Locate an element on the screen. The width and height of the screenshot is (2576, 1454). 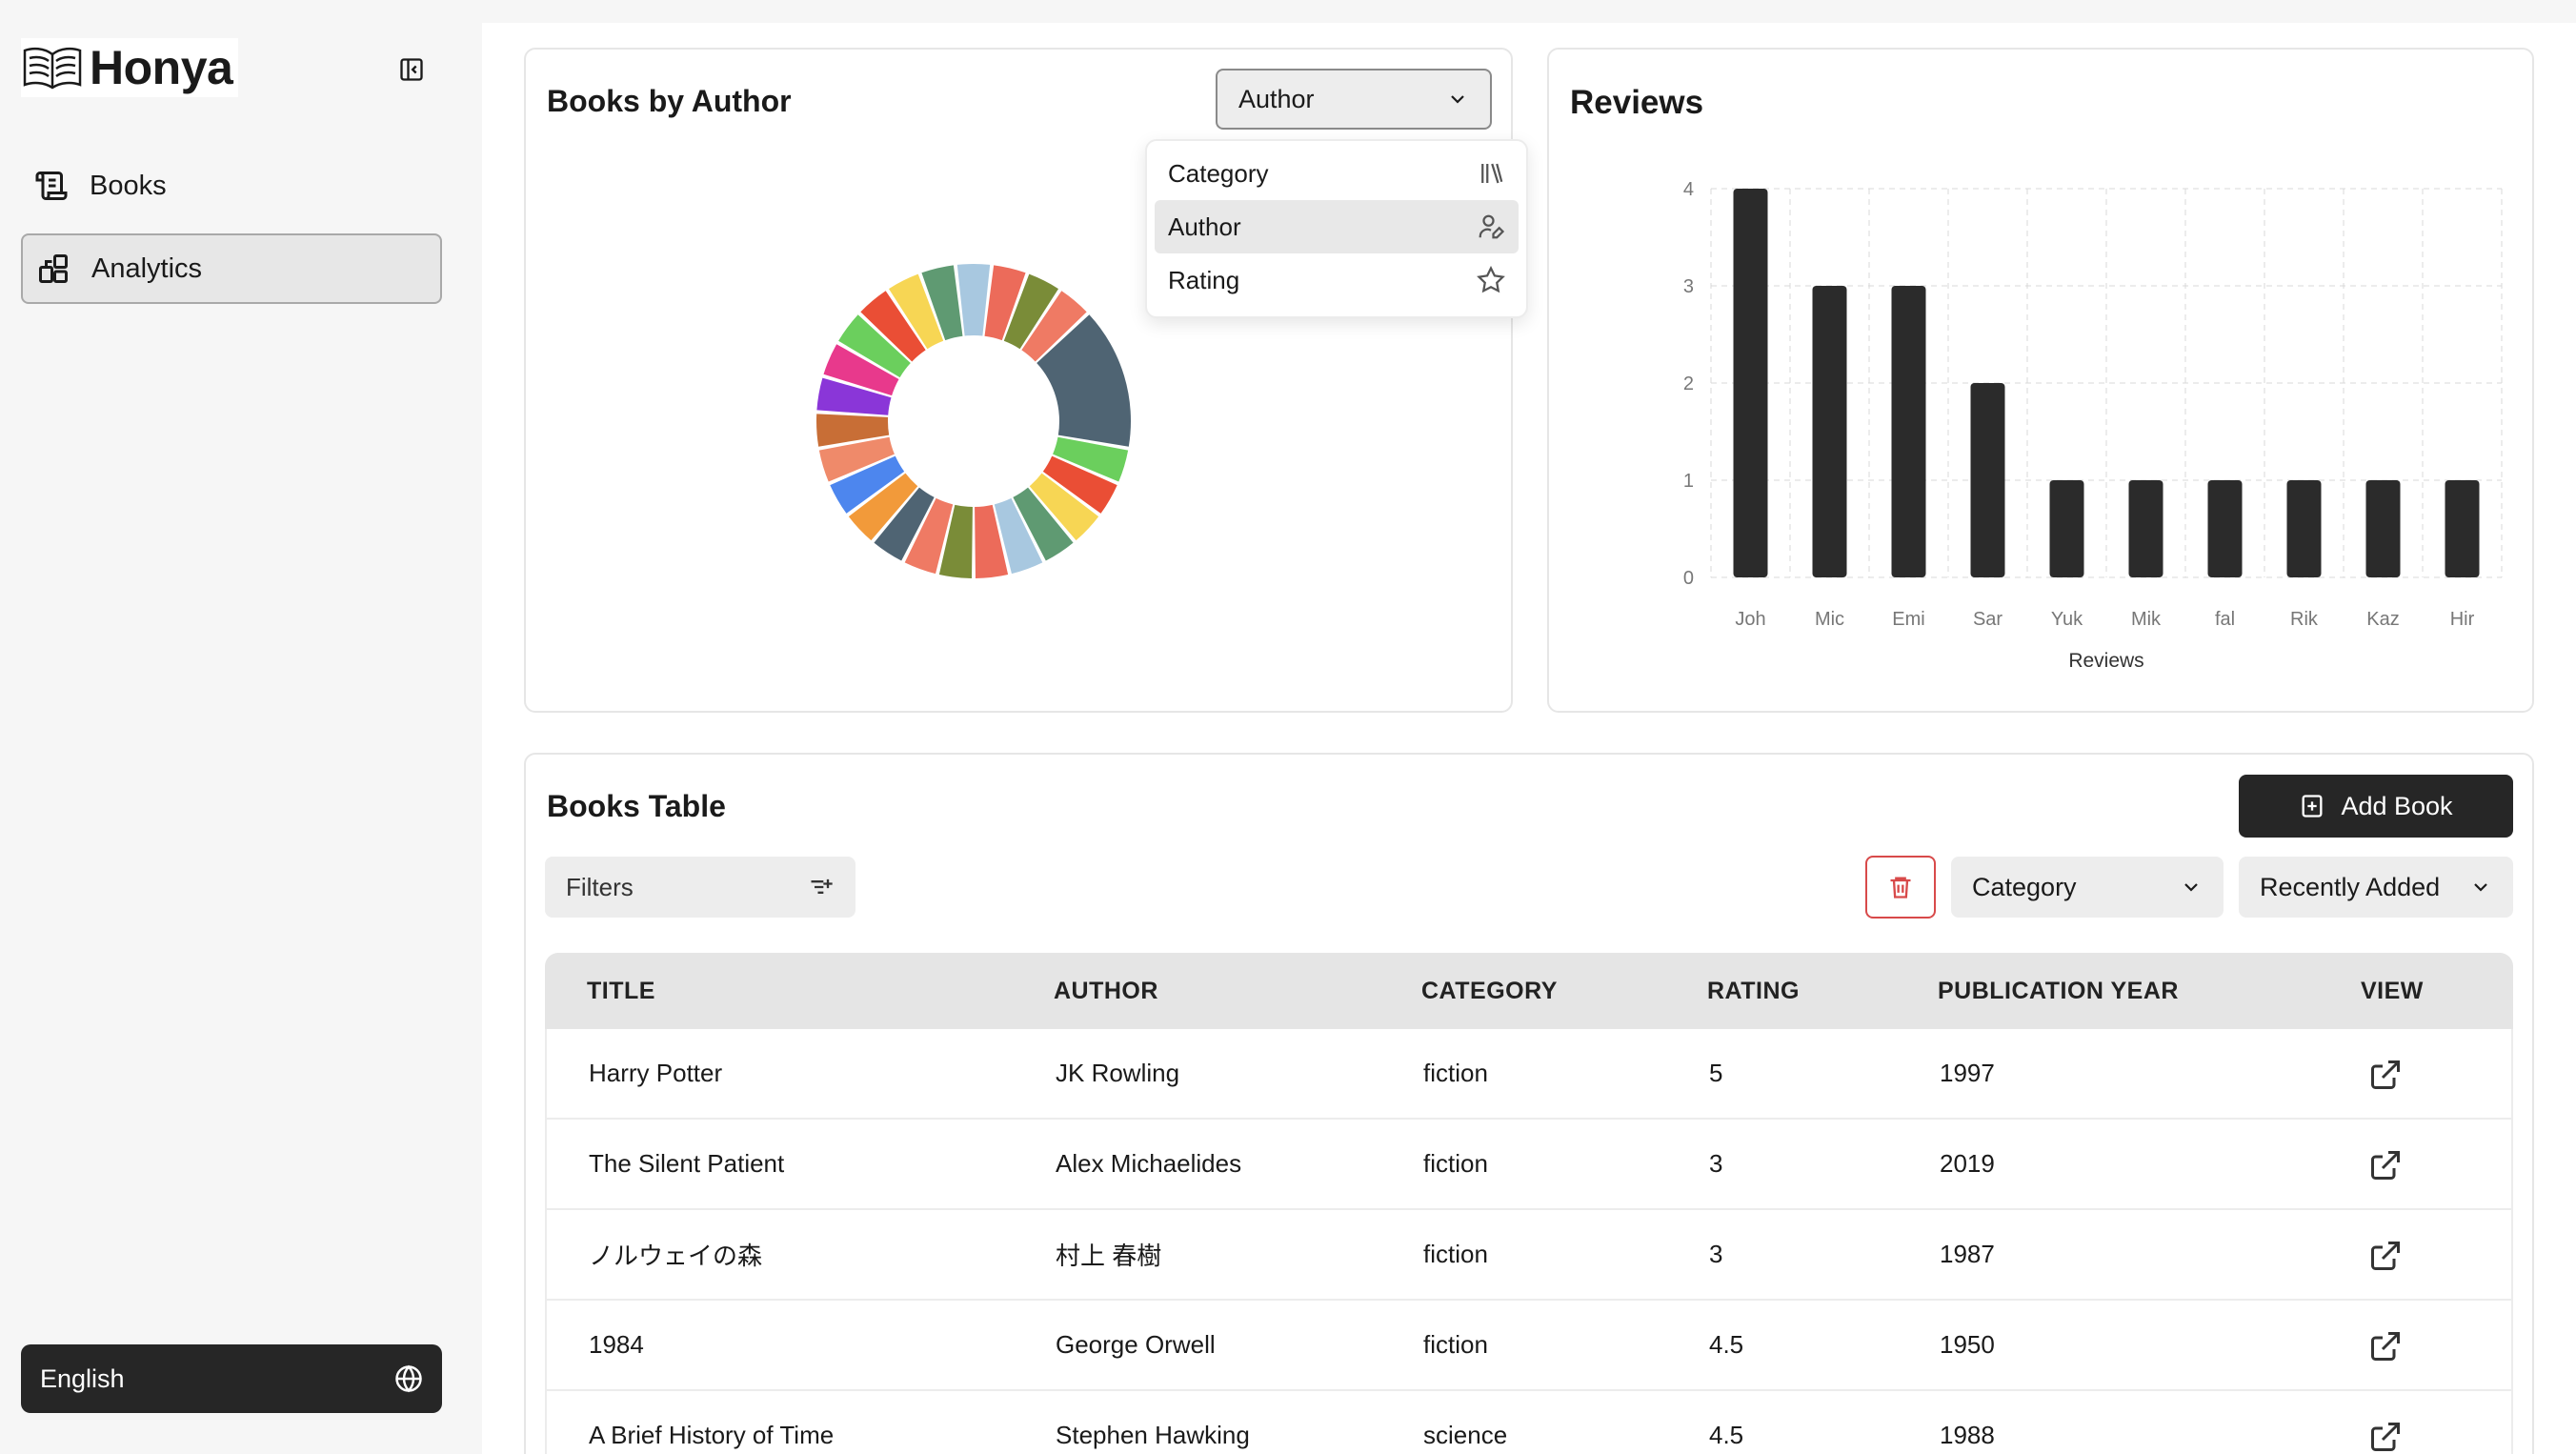
sidebar-item-analytics: Analytics is located at coordinates (231, 268).